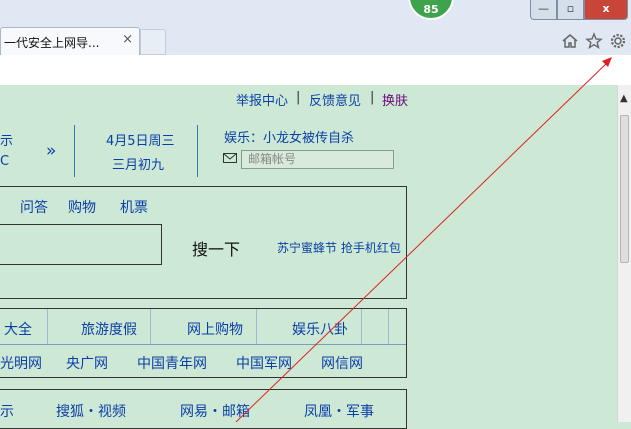 The height and width of the screenshot is (429, 631). Describe the element at coordinates (264, 363) in the screenshot. I see `site-link-chinamil: 中国军网` at that location.